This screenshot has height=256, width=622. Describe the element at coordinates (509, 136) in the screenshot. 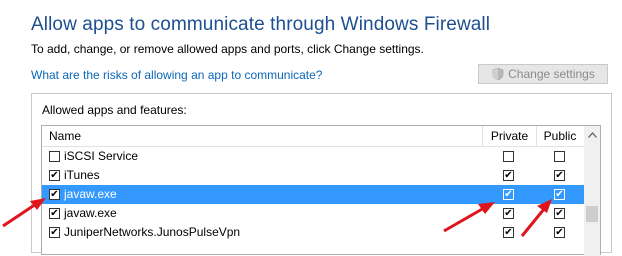

I see `column-header-private: Private` at that location.